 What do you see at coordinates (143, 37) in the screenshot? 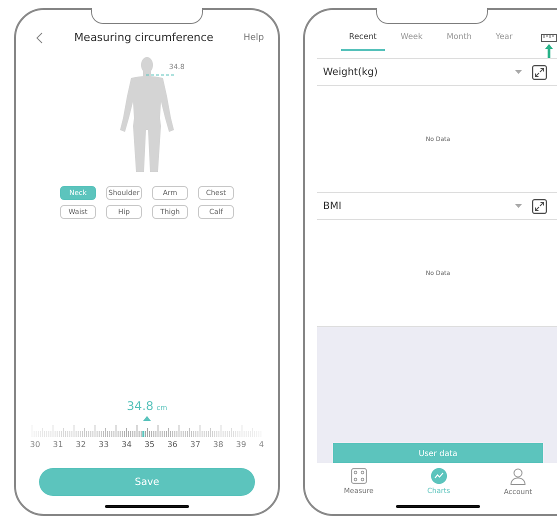
I see `screen-title: Measuring circumference` at bounding box center [143, 37].